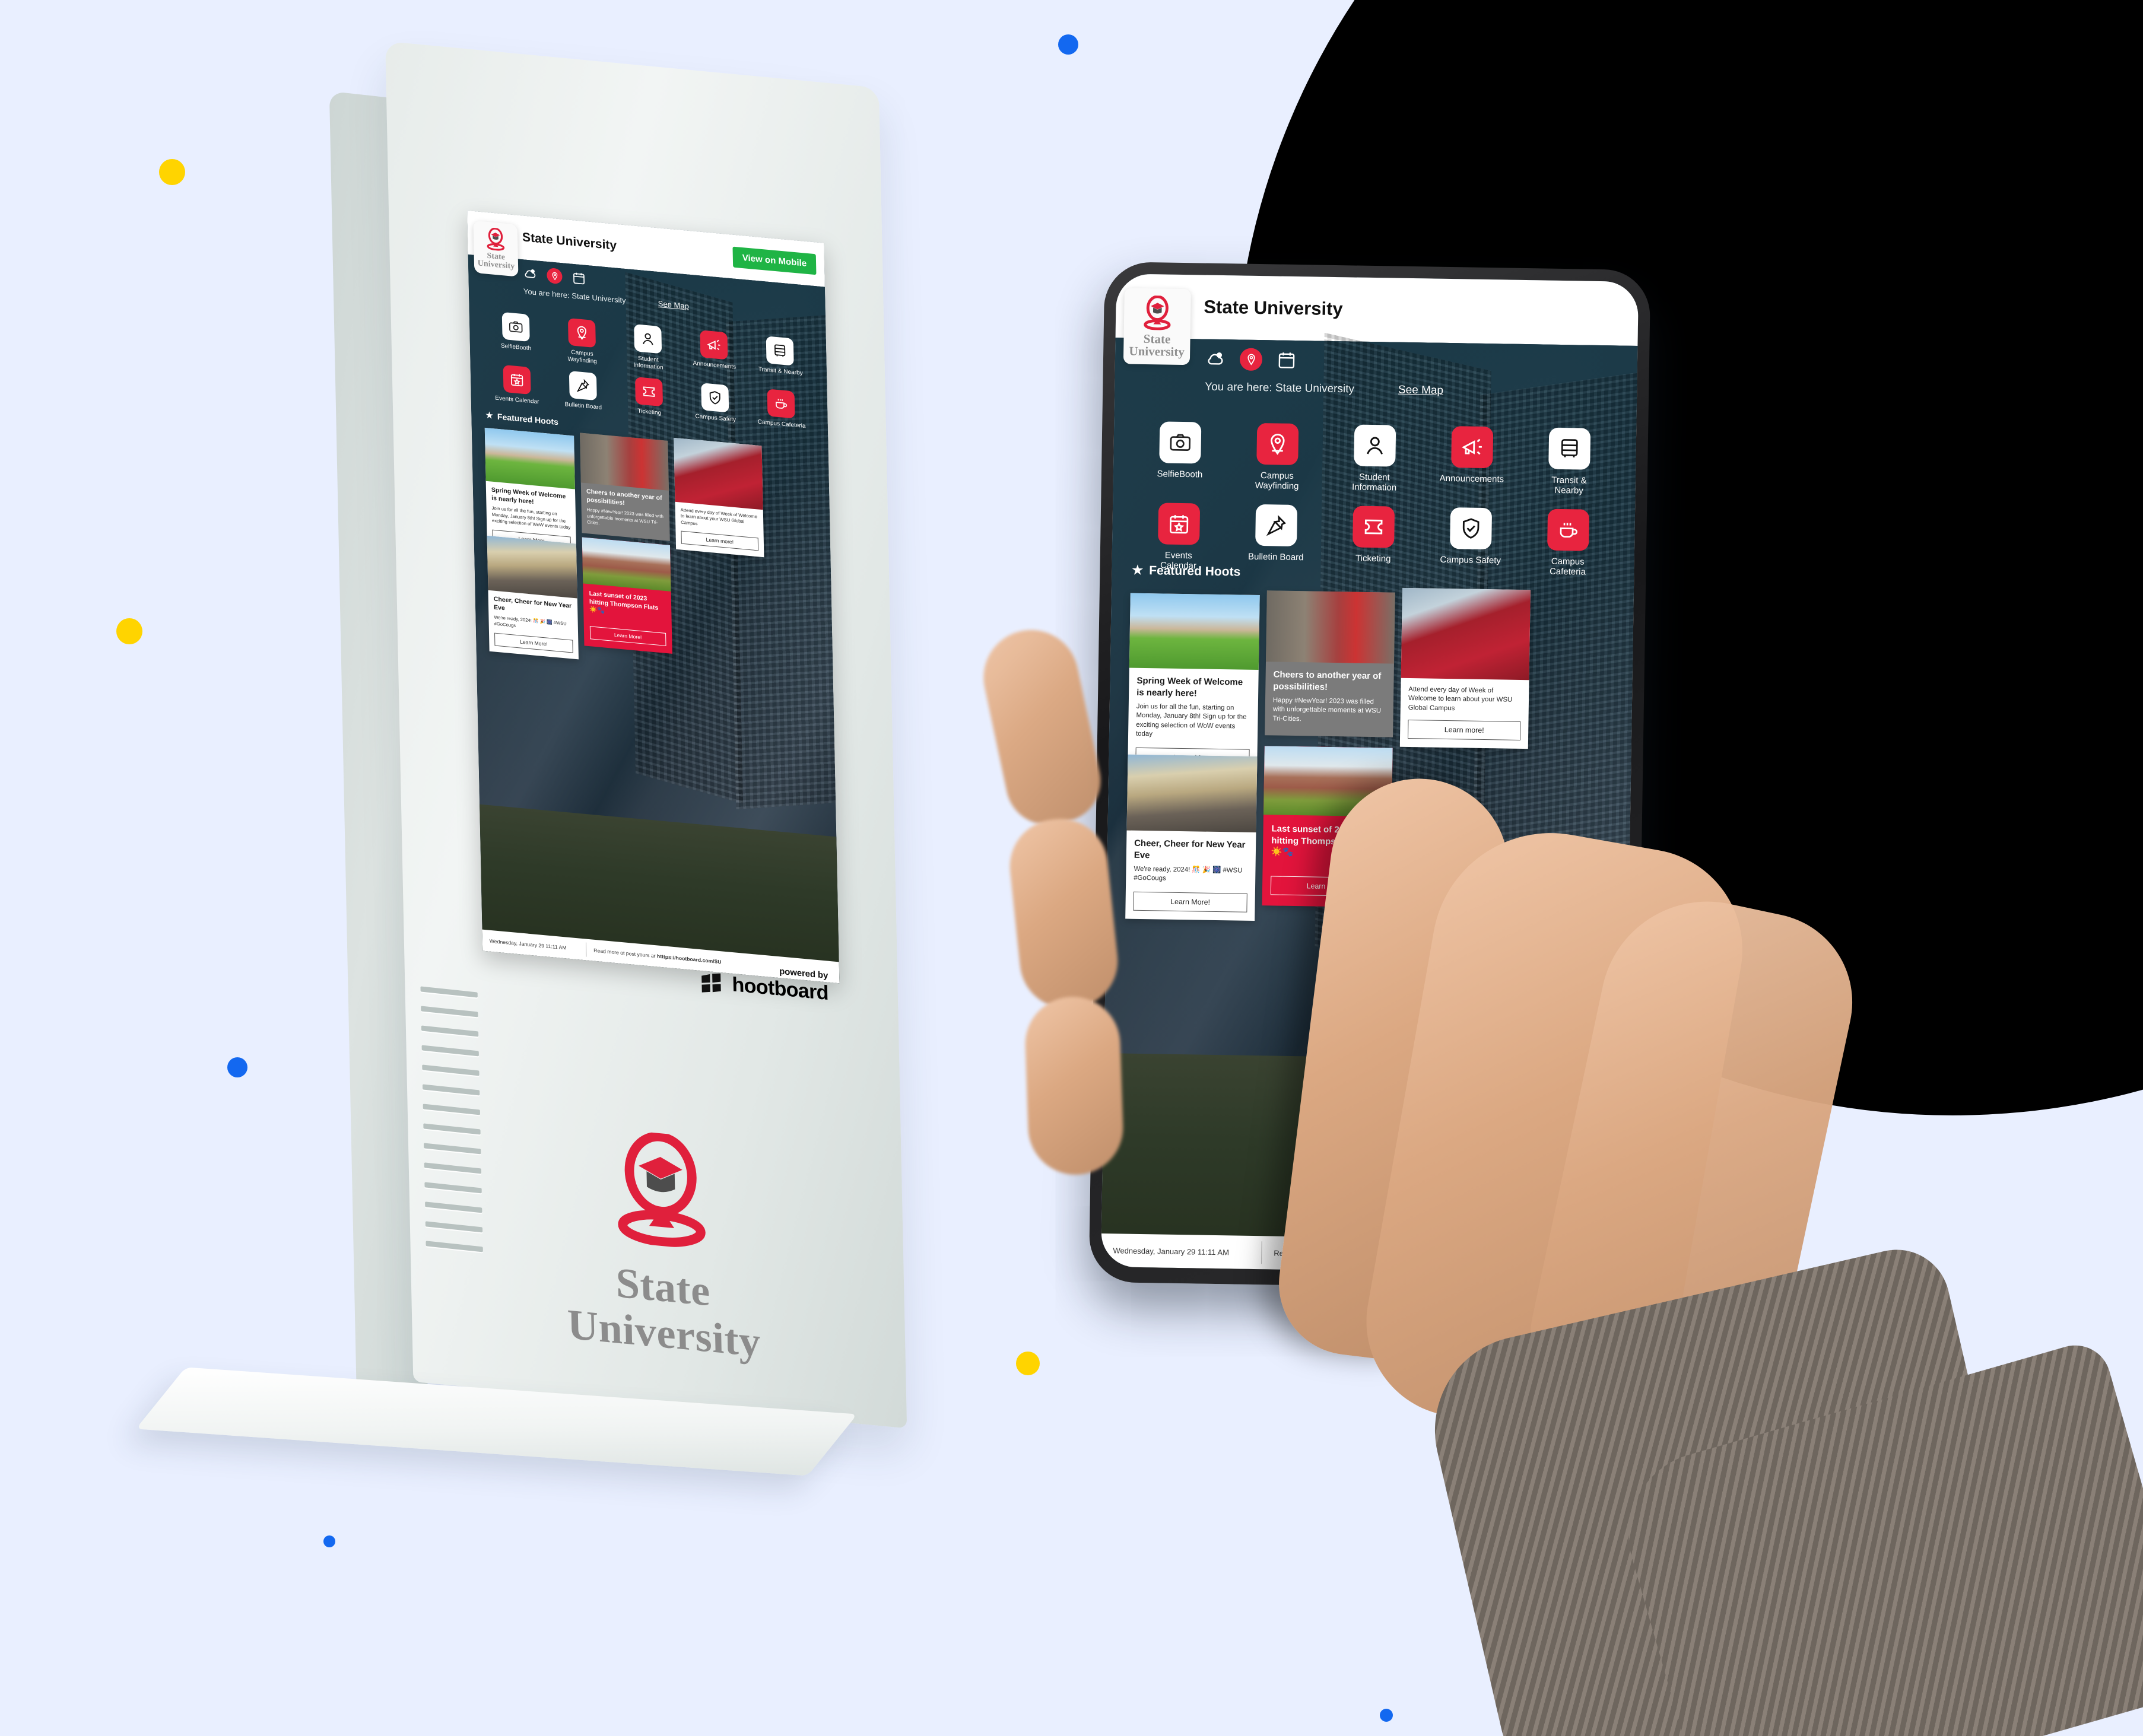 The image size is (2143, 1736). Describe the element at coordinates (1373, 558) in the screenshot. I see `tile-label: Ticketing` at that location.